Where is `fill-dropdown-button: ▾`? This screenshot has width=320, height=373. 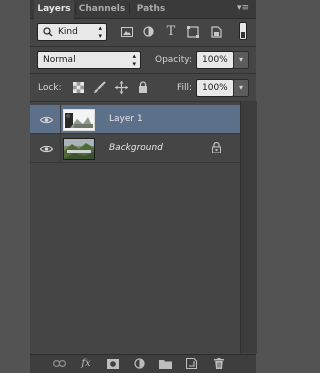
fill-dropdown-button: ▾ is located at coordinates (241, 88).